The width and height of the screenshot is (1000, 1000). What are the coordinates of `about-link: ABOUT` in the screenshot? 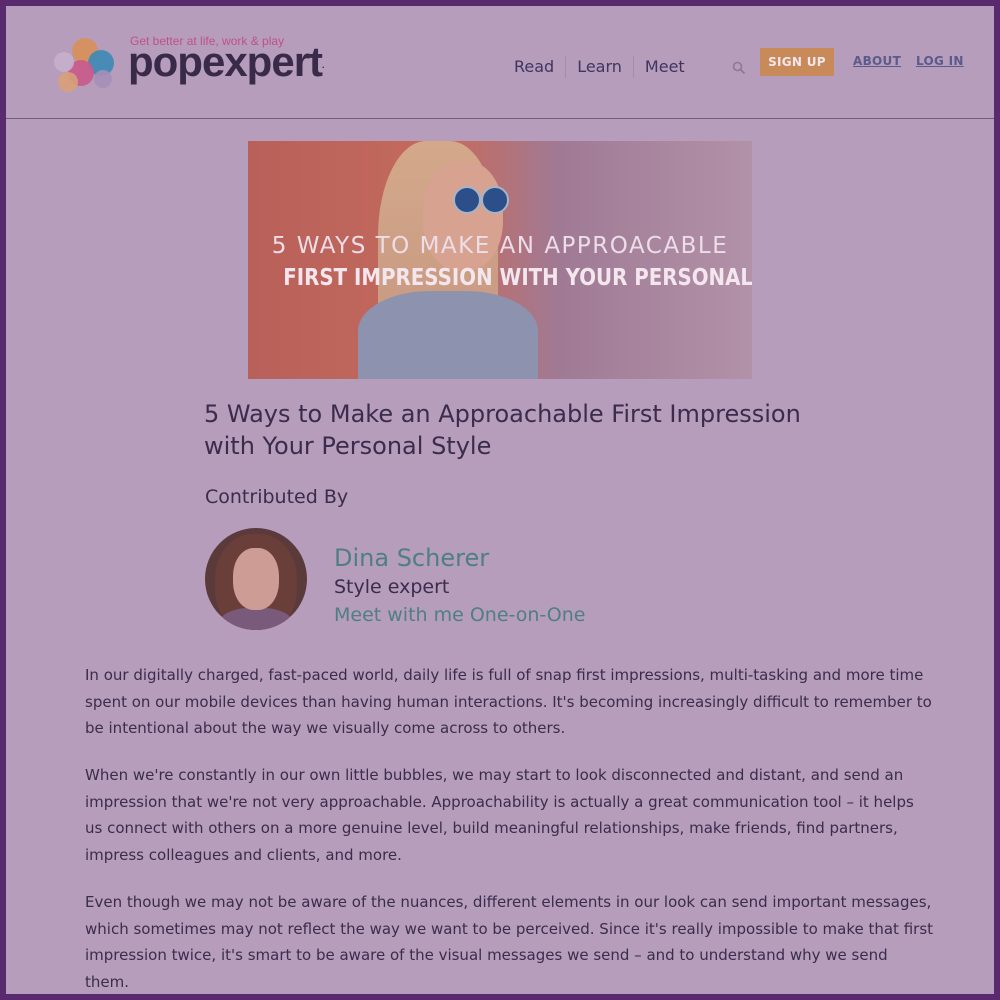 It's located at (877, 61).